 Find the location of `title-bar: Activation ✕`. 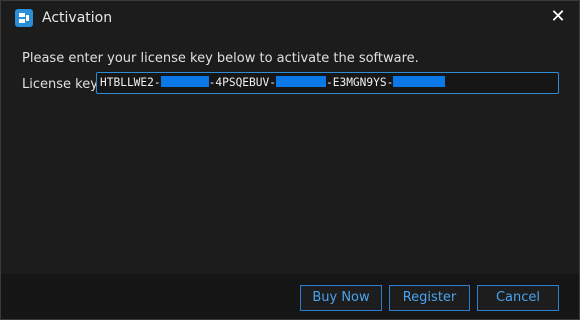

title-bar: Activation ✕ is located at coordinates (290, 18).